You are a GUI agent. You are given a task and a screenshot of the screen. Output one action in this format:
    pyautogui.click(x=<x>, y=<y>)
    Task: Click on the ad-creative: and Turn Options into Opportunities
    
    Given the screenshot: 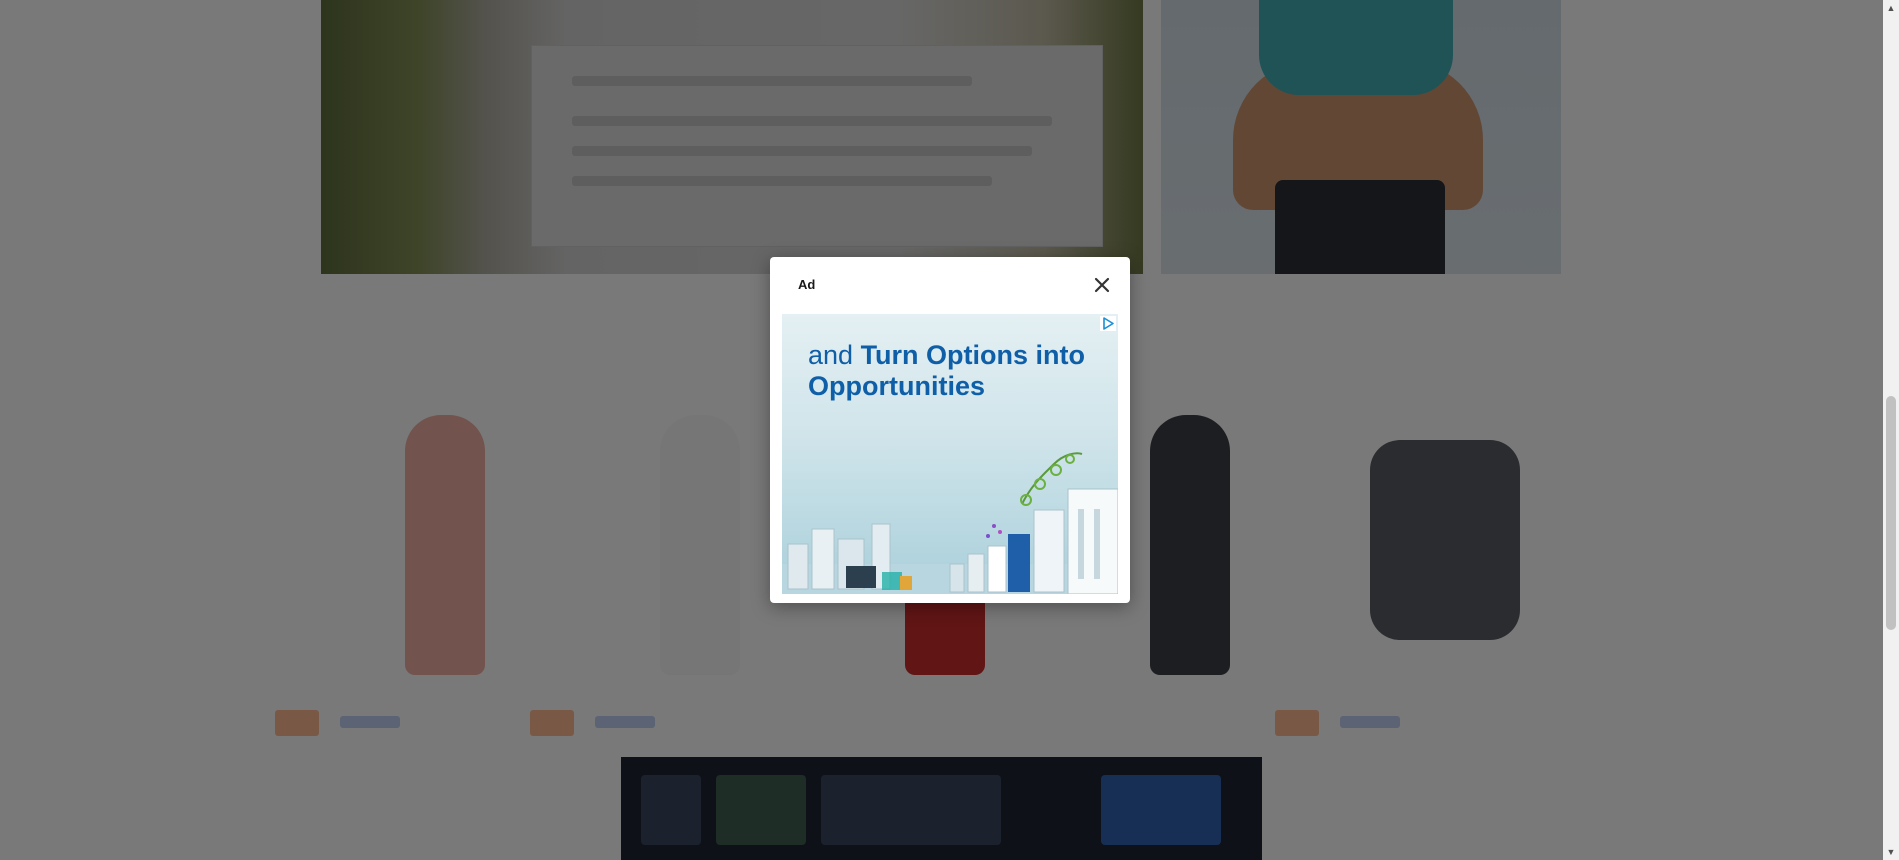 What is the action you would take?
    pyautogui.click(x=950, y=454)
    